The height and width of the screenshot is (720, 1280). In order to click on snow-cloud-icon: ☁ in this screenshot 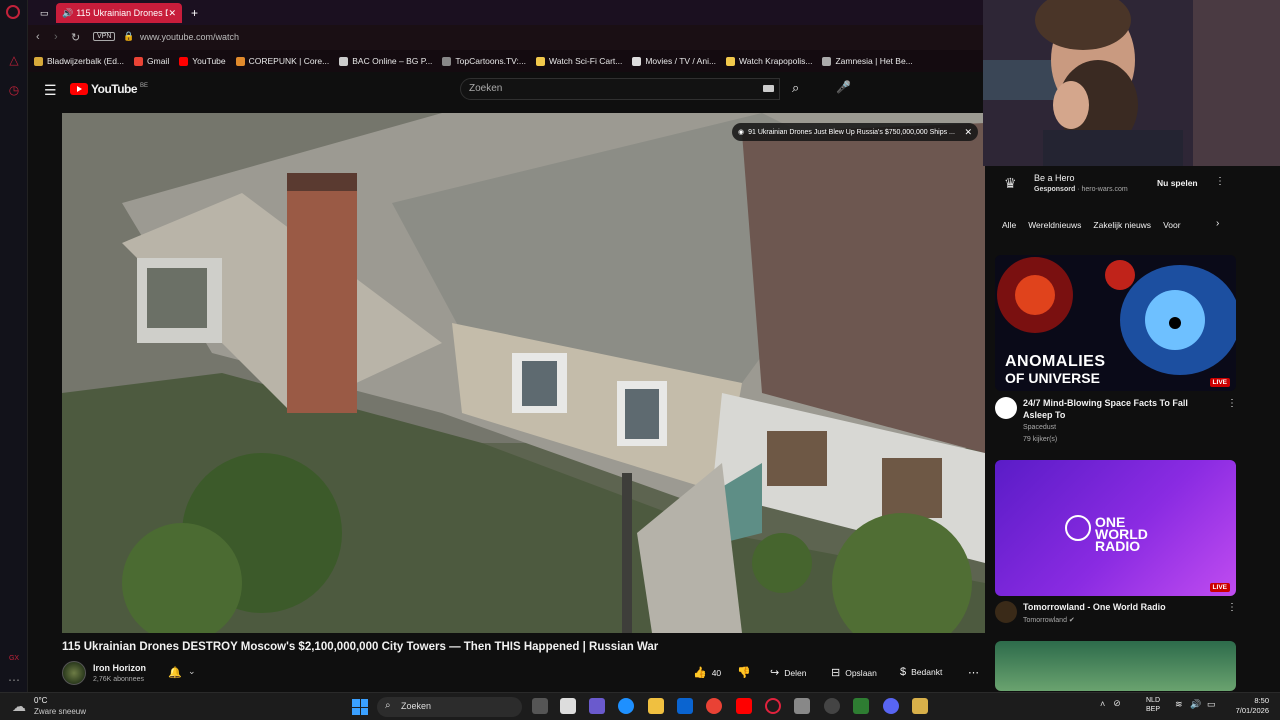, I will do `click(19, 706)`.